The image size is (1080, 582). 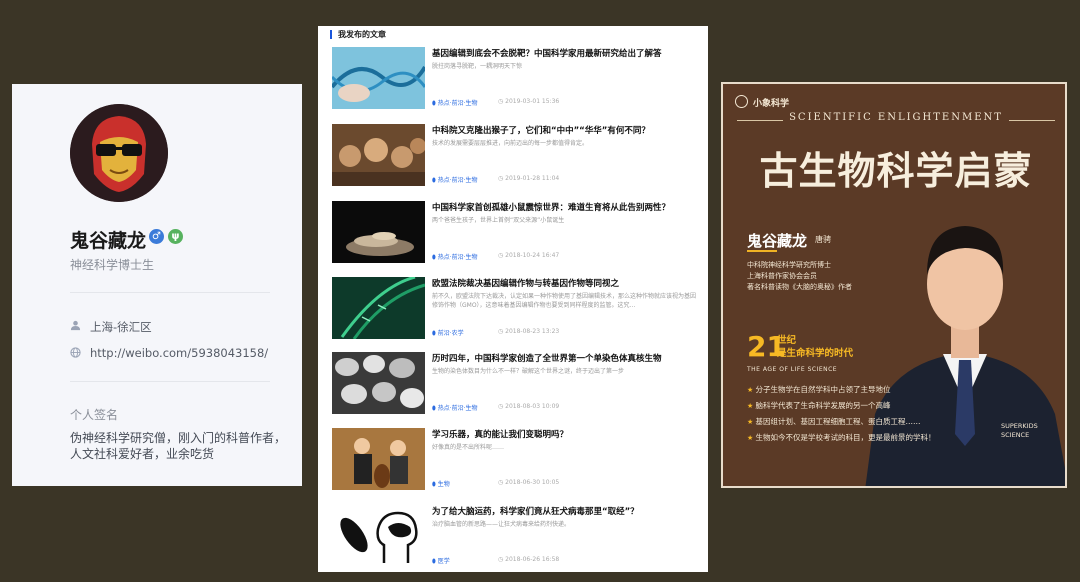 I want to click on poster-subtitle: SCIENTIFIC ENLIGHTENMENT, so click(x=894, y=117).